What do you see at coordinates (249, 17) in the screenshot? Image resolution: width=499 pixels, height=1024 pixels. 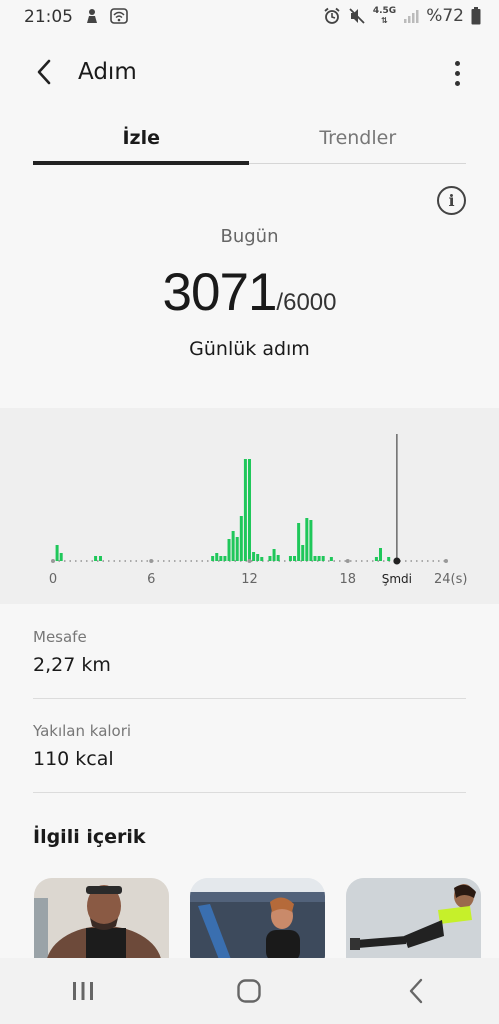 I see `status-bar: 21:05 4.5G ⇅ %72` at bounding box center [249, 17].